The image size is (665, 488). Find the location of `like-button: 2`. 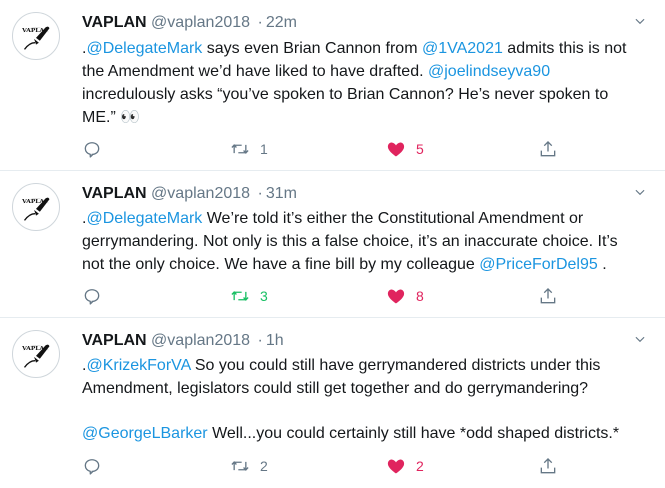

like-button: 2 is located at coordinates (405, 466).